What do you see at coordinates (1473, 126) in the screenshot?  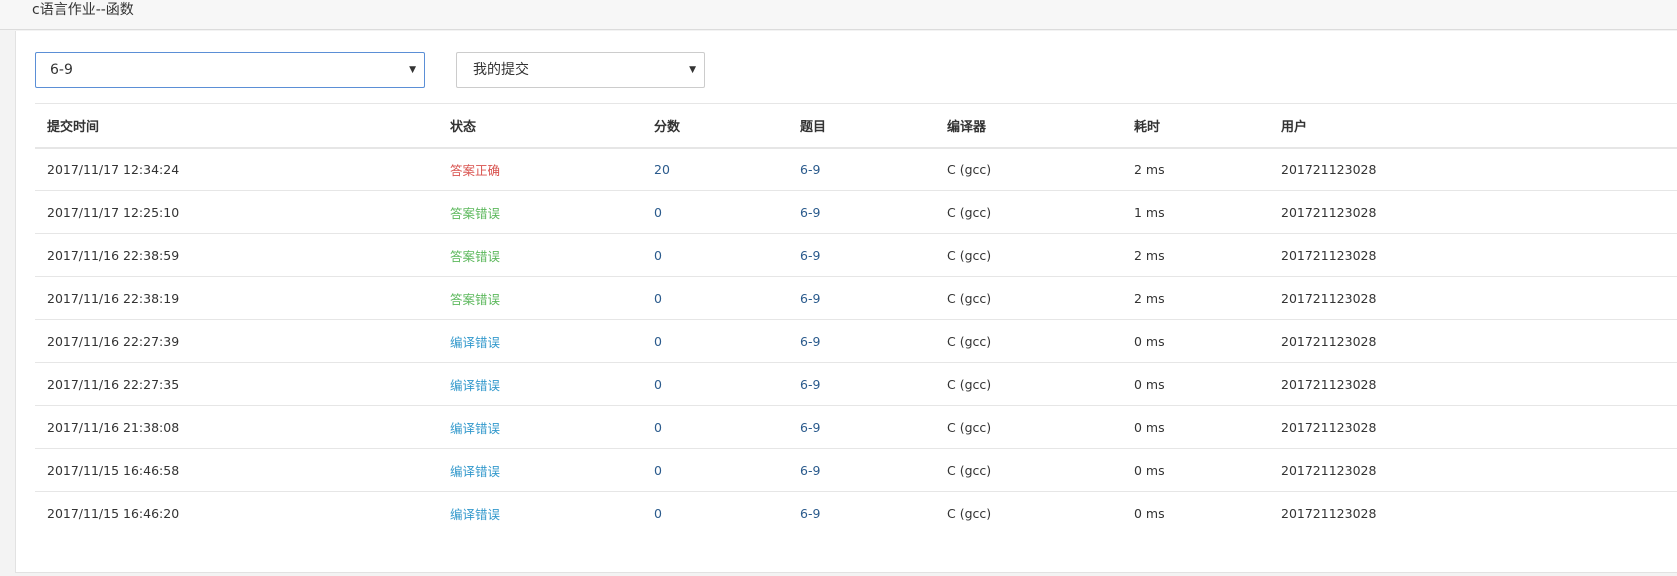 I see `column-header-user: 用户` at bounding box center [1473, 126].